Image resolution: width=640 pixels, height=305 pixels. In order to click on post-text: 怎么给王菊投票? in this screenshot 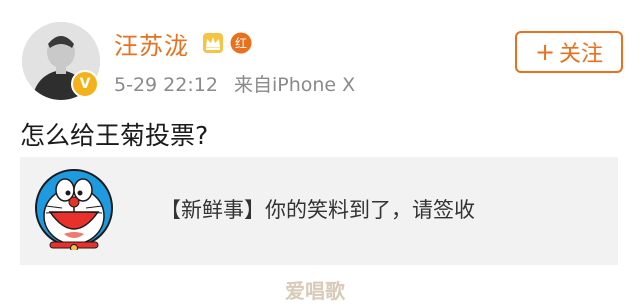, I will do `click(114, 135)`.